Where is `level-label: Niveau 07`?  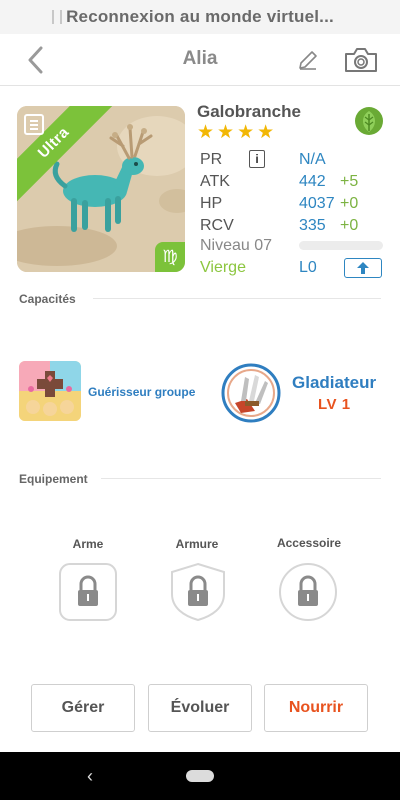
level-label: Niveau 07 is located at coordinates (236, 245).